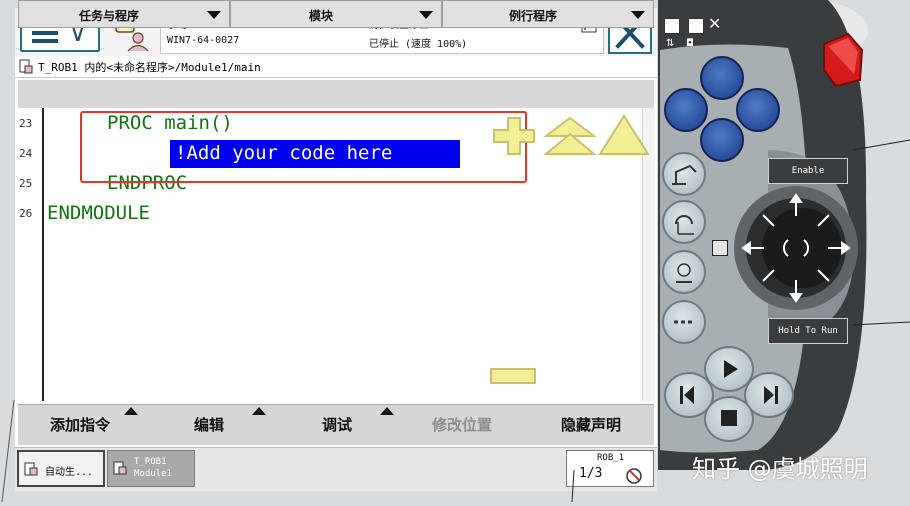 This screenshot has height=506, width=910. I want to click on axis-icon, so click(684, 273).